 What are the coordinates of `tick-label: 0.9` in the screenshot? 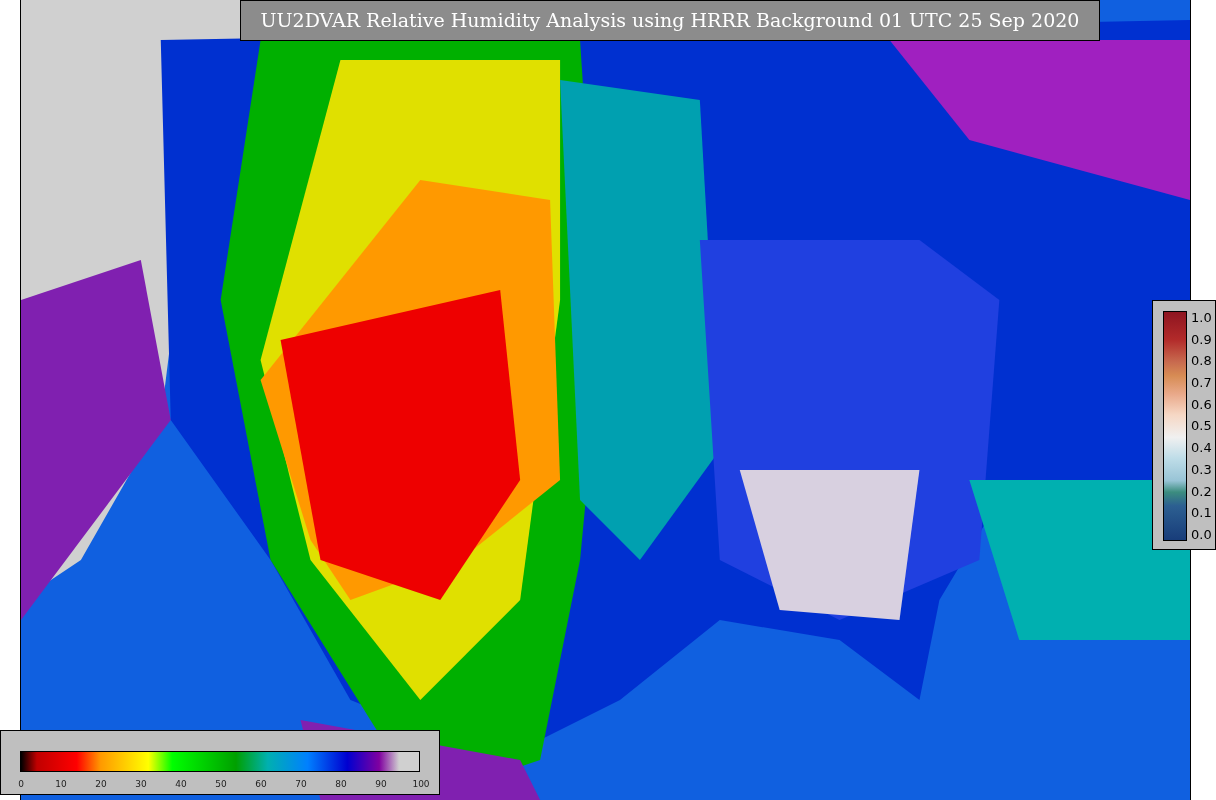 It's located at (1201, 339).